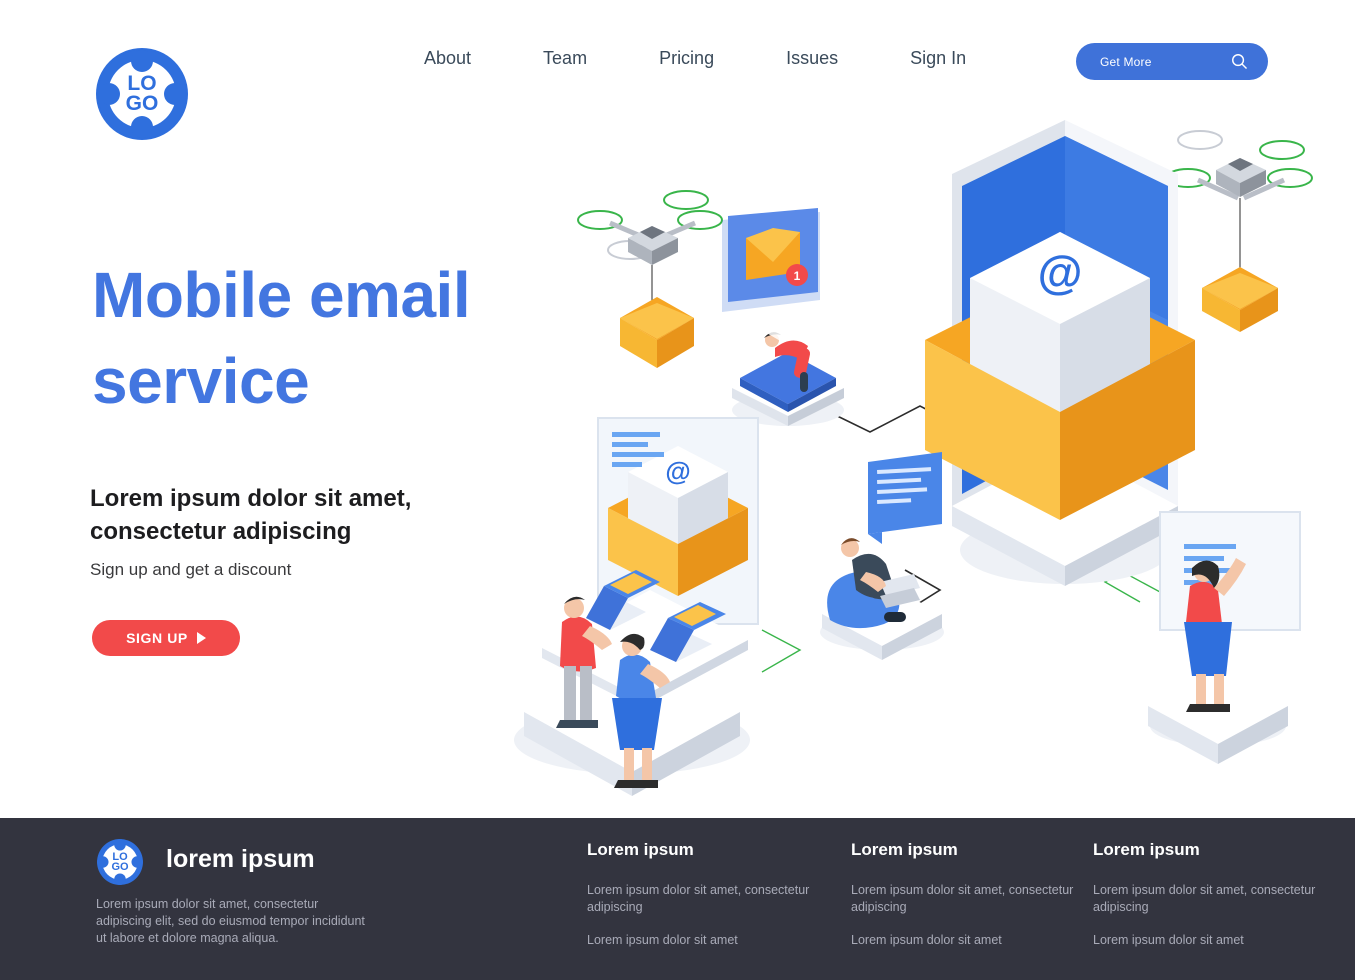  I want to click on sign-up-button: SIGN UP, so click(166, 638).